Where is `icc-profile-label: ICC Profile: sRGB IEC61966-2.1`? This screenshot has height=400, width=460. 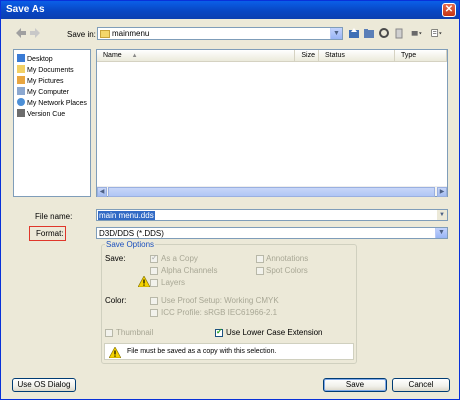 icc-profile-label: ICC Profile: sRGB IEC61966-2.1 is located at coordinates (219, 312).